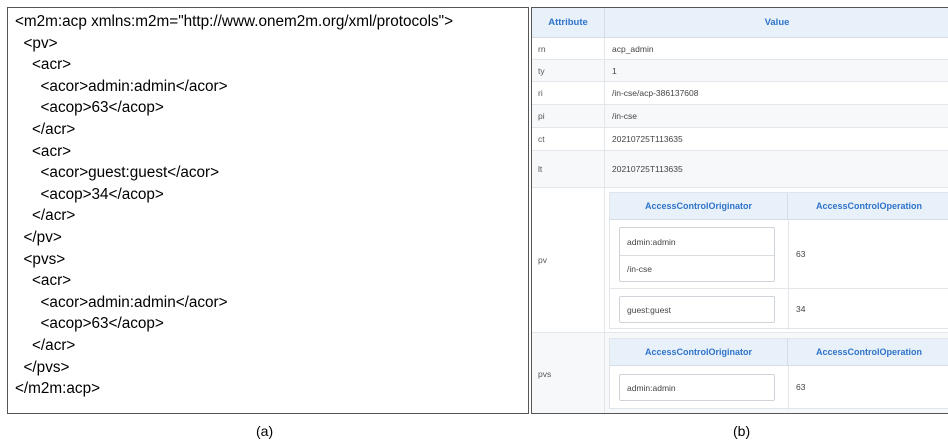 This screenshot has height=445, width=948. I want to click on value-cell: /in-cse, so click(625, 116).